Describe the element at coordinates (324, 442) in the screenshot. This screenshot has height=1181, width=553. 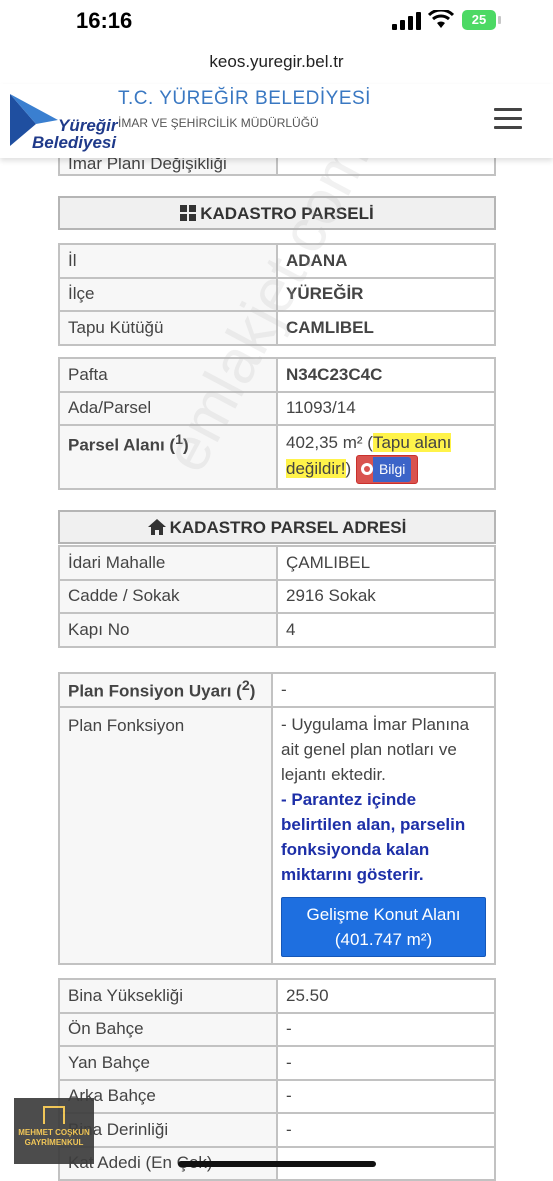
I see `parsel-alani-number: 402,35 m²` at that location.